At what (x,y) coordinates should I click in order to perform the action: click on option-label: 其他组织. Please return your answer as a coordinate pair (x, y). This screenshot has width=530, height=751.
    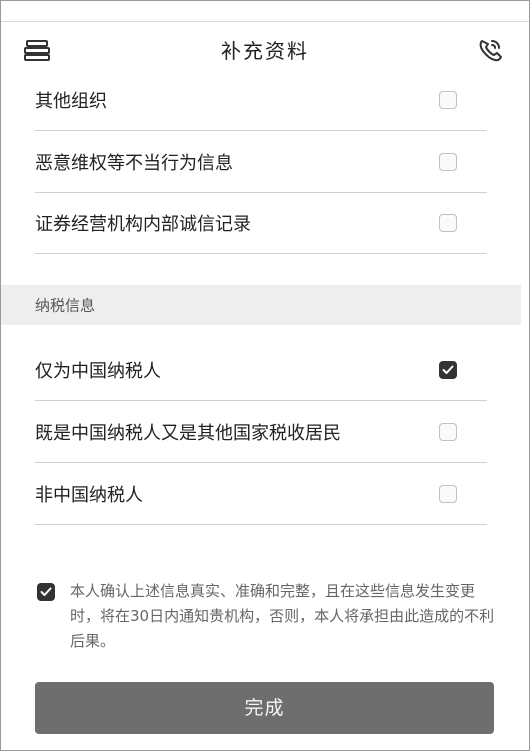
    Looking at the image, I should click on (71, 101).